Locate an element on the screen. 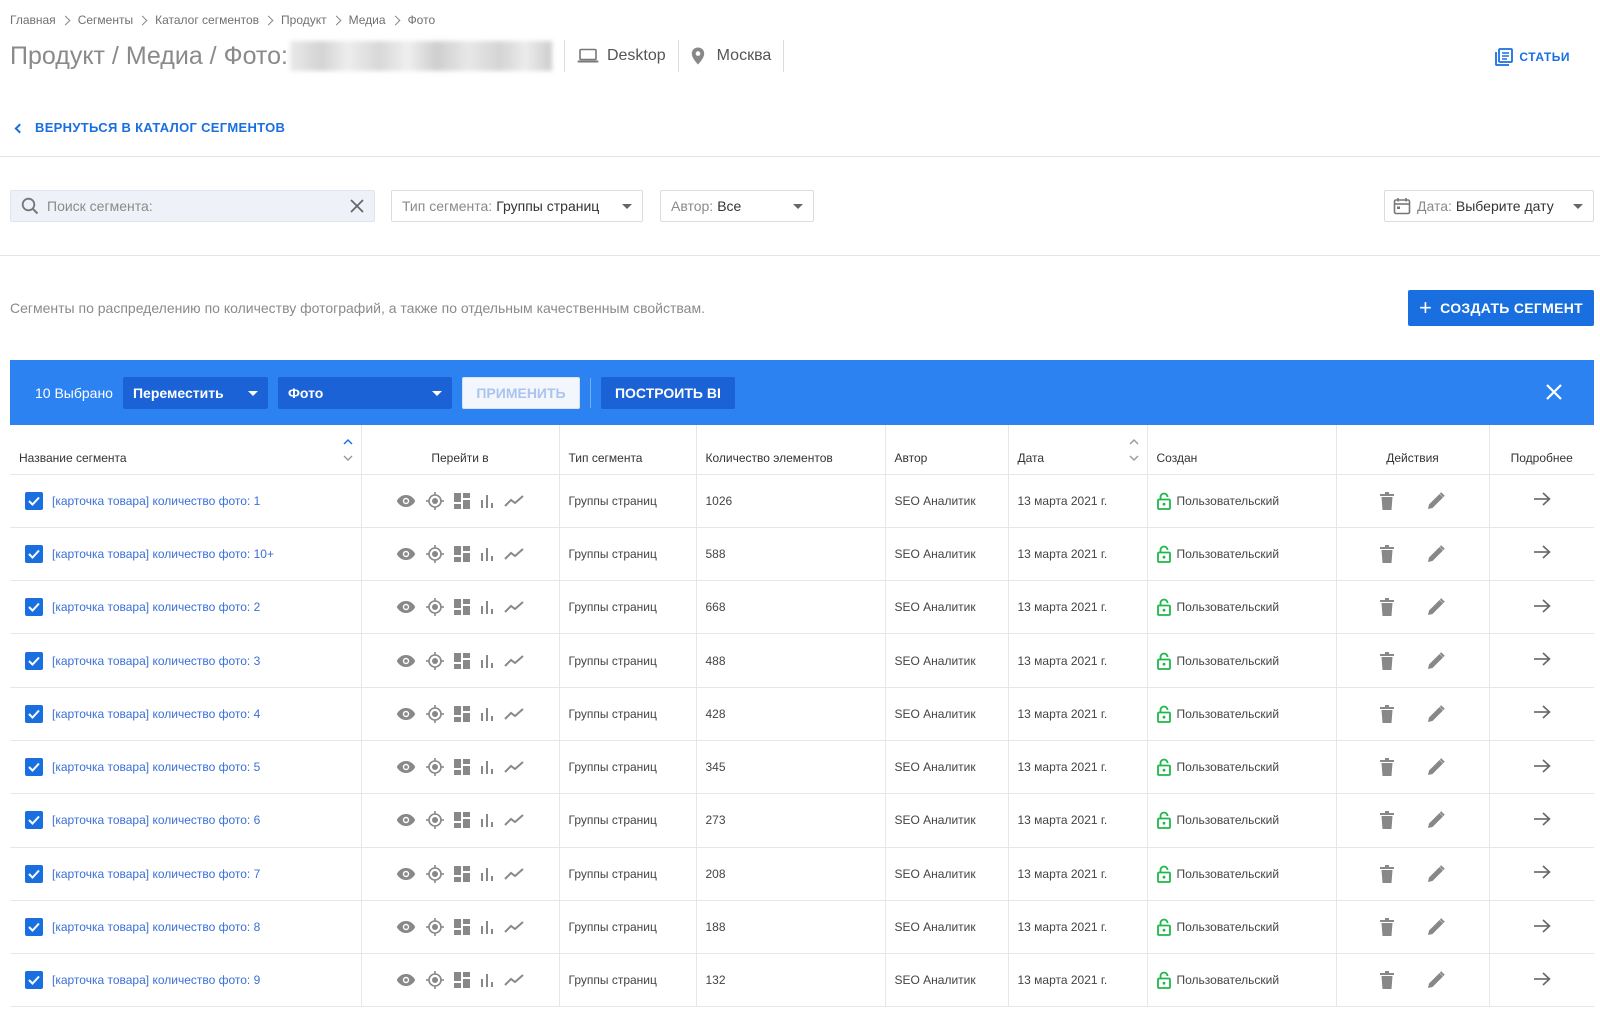 This screenshot has height=1013, width=1600. clear-icon is located at coordinates (357, 206).